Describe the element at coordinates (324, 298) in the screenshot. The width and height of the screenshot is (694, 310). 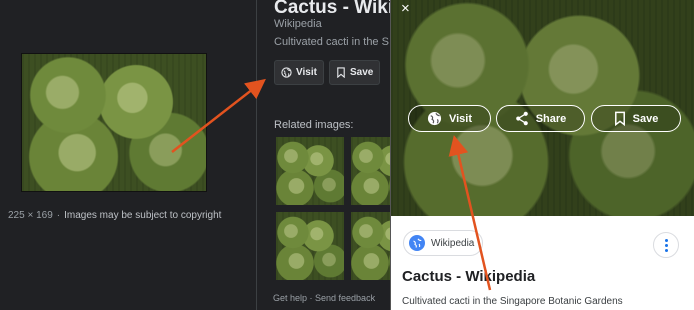
I see `footer-links: Get help · Send feedback` at that location.